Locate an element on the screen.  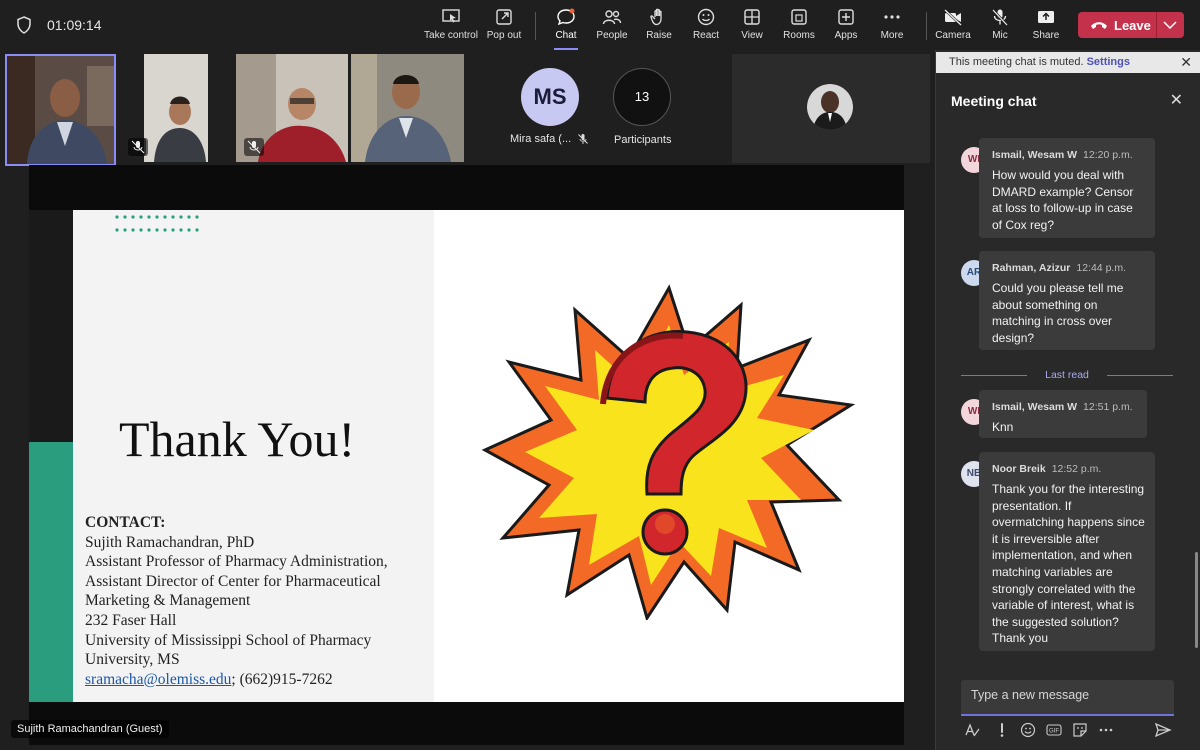
presenter-name-label: Sujith Ramachandran (Guest) is located at coordinates (90, 729).